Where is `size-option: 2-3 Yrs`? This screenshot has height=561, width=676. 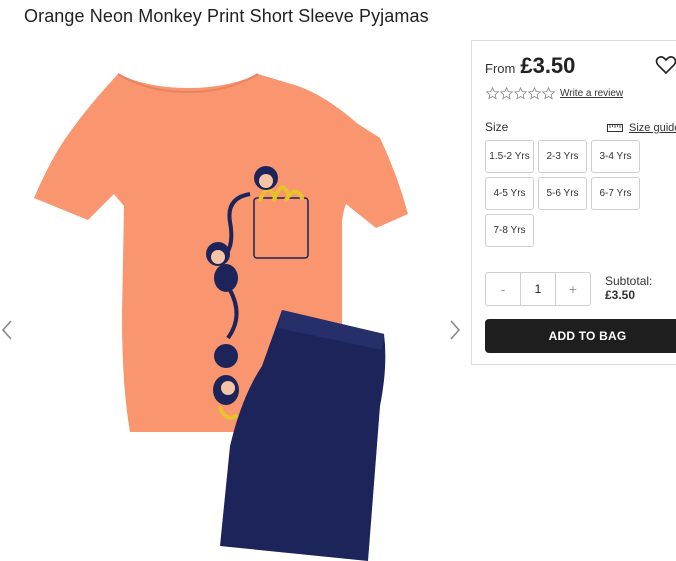
size-option: 2-3 Yrs is located at coordinates (562, 156).